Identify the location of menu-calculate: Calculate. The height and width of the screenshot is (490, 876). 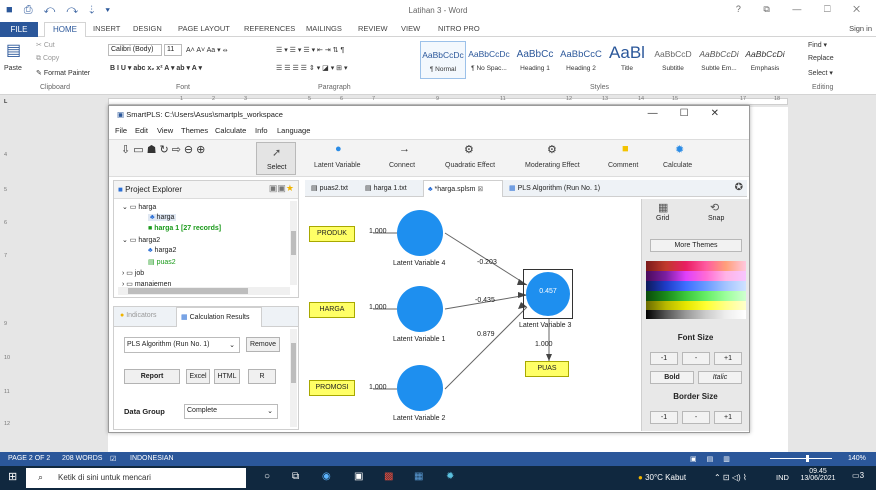
(230, 130).